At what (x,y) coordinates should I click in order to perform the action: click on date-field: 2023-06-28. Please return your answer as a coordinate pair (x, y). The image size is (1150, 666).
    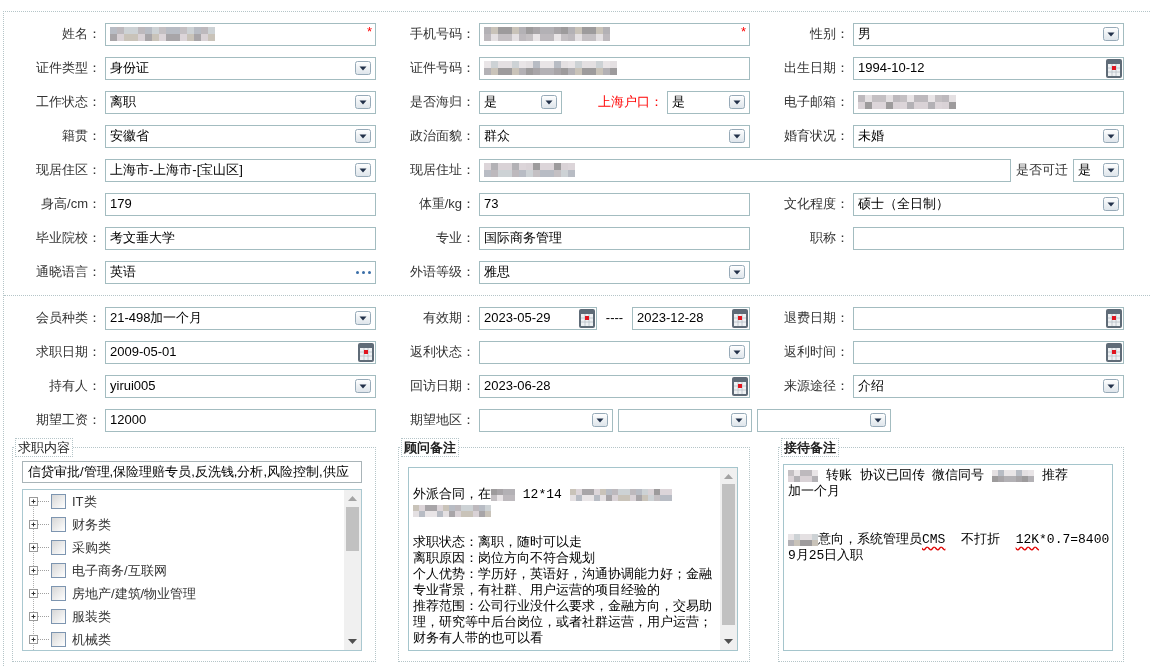
    Looking at the image, I should click on (614, 386).